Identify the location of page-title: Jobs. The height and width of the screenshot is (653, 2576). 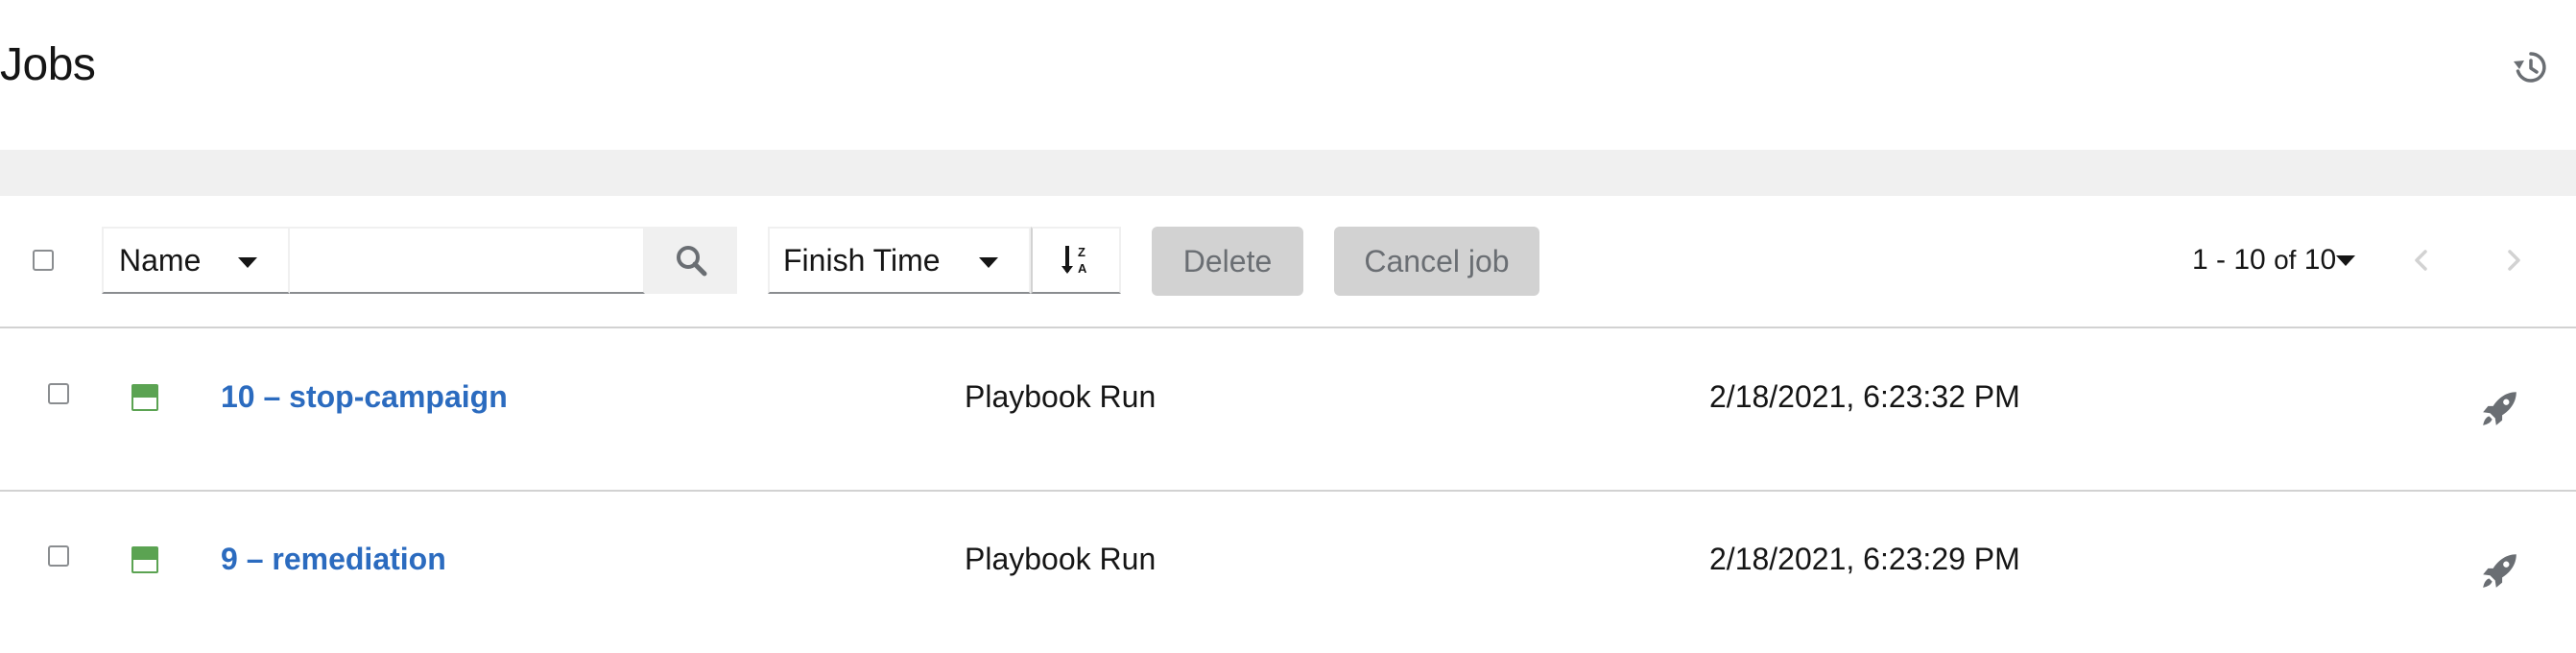
(48, 64).